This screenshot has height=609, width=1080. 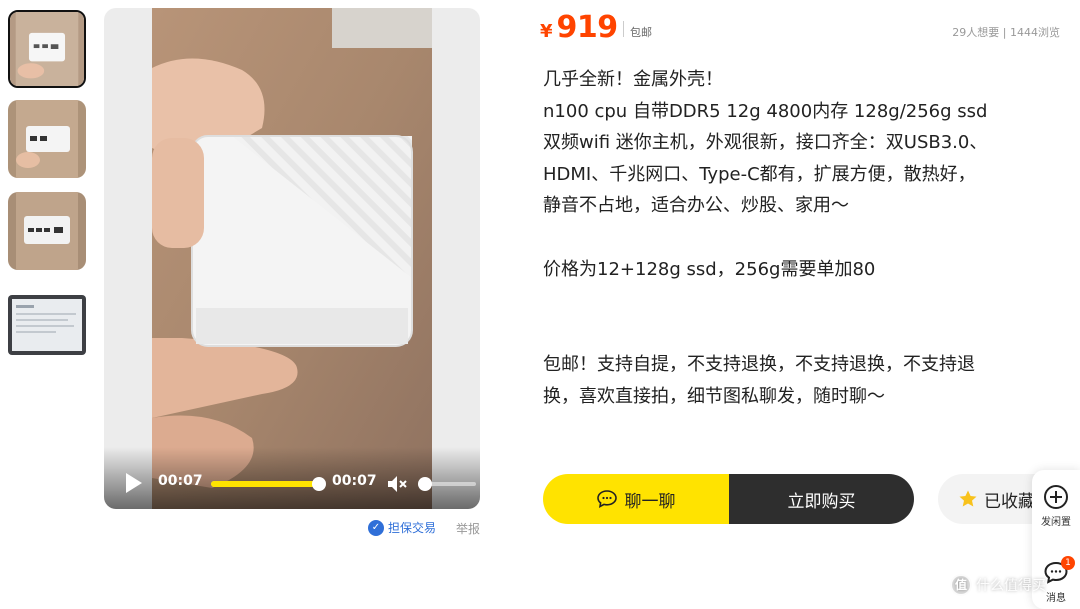 I want to click on messages-label: 消息, so click(x=1056, y=598).